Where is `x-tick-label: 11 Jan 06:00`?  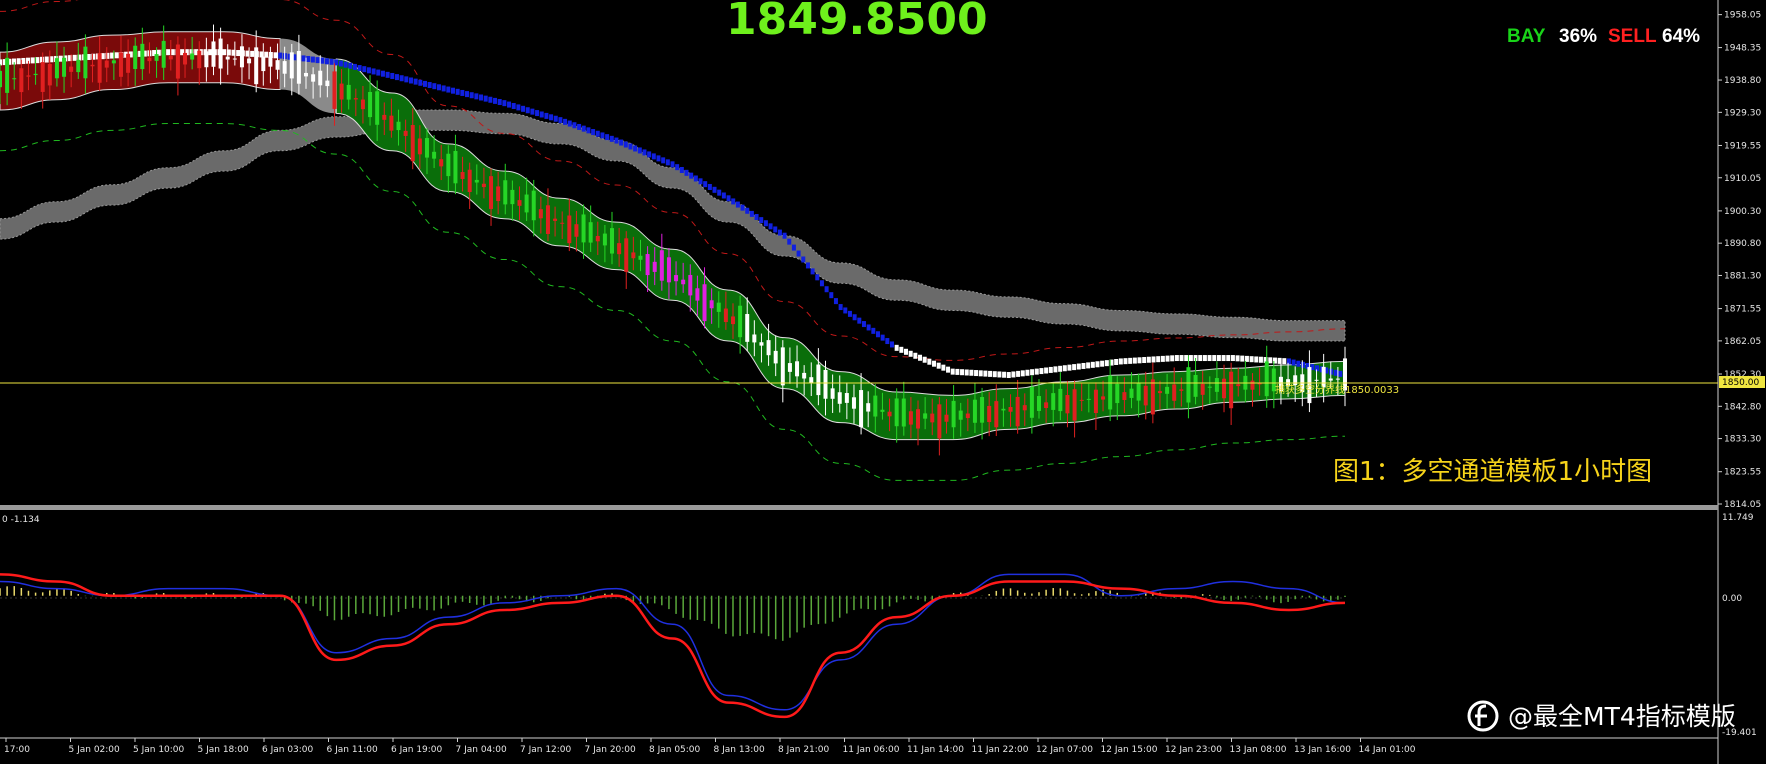
x-tick-label: 11 Jan 06:00 is located at coordinates (871, 750).